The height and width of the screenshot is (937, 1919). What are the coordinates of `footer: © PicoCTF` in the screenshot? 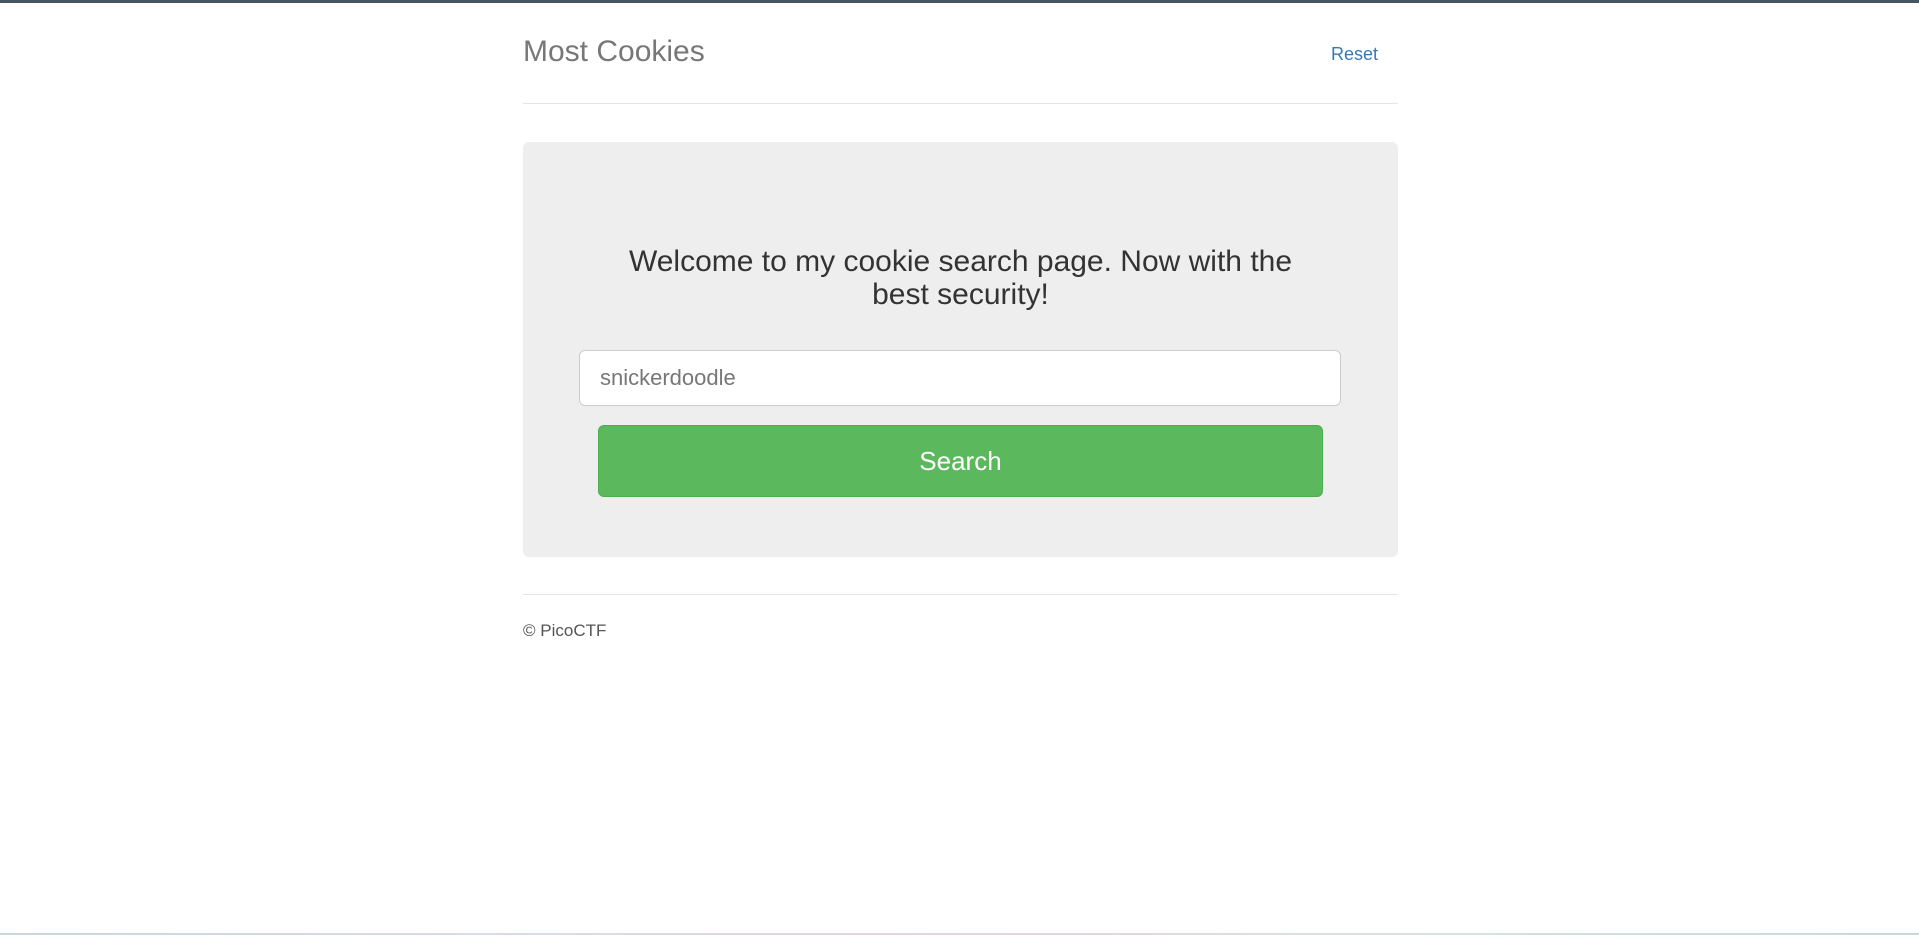 It's located at (960, 617).